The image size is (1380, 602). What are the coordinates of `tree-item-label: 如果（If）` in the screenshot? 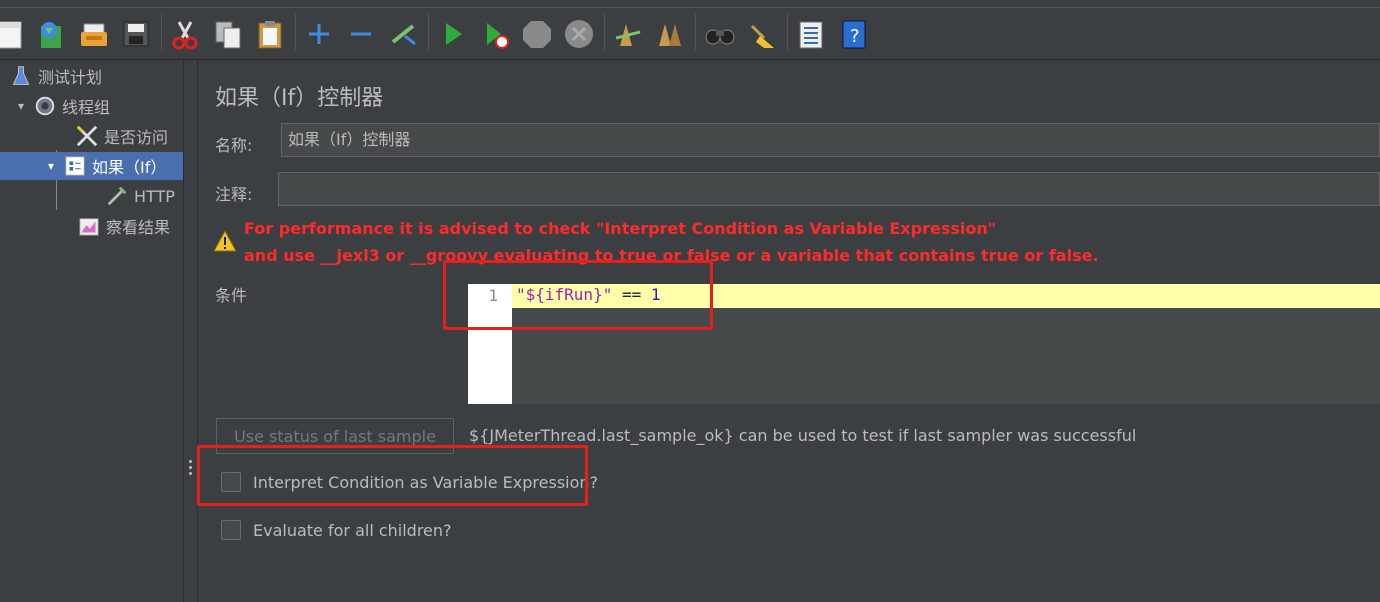 It's located at (129, 167).